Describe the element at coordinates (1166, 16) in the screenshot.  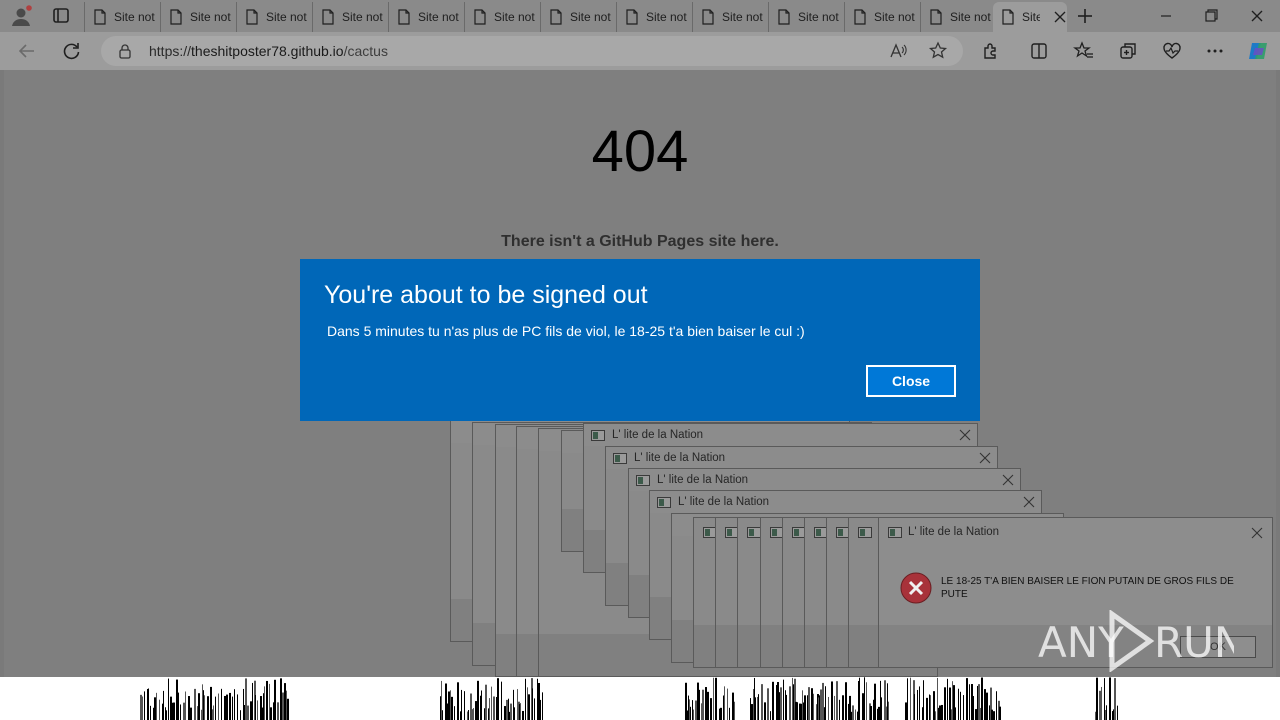
I see `minimize-icon` at that location.